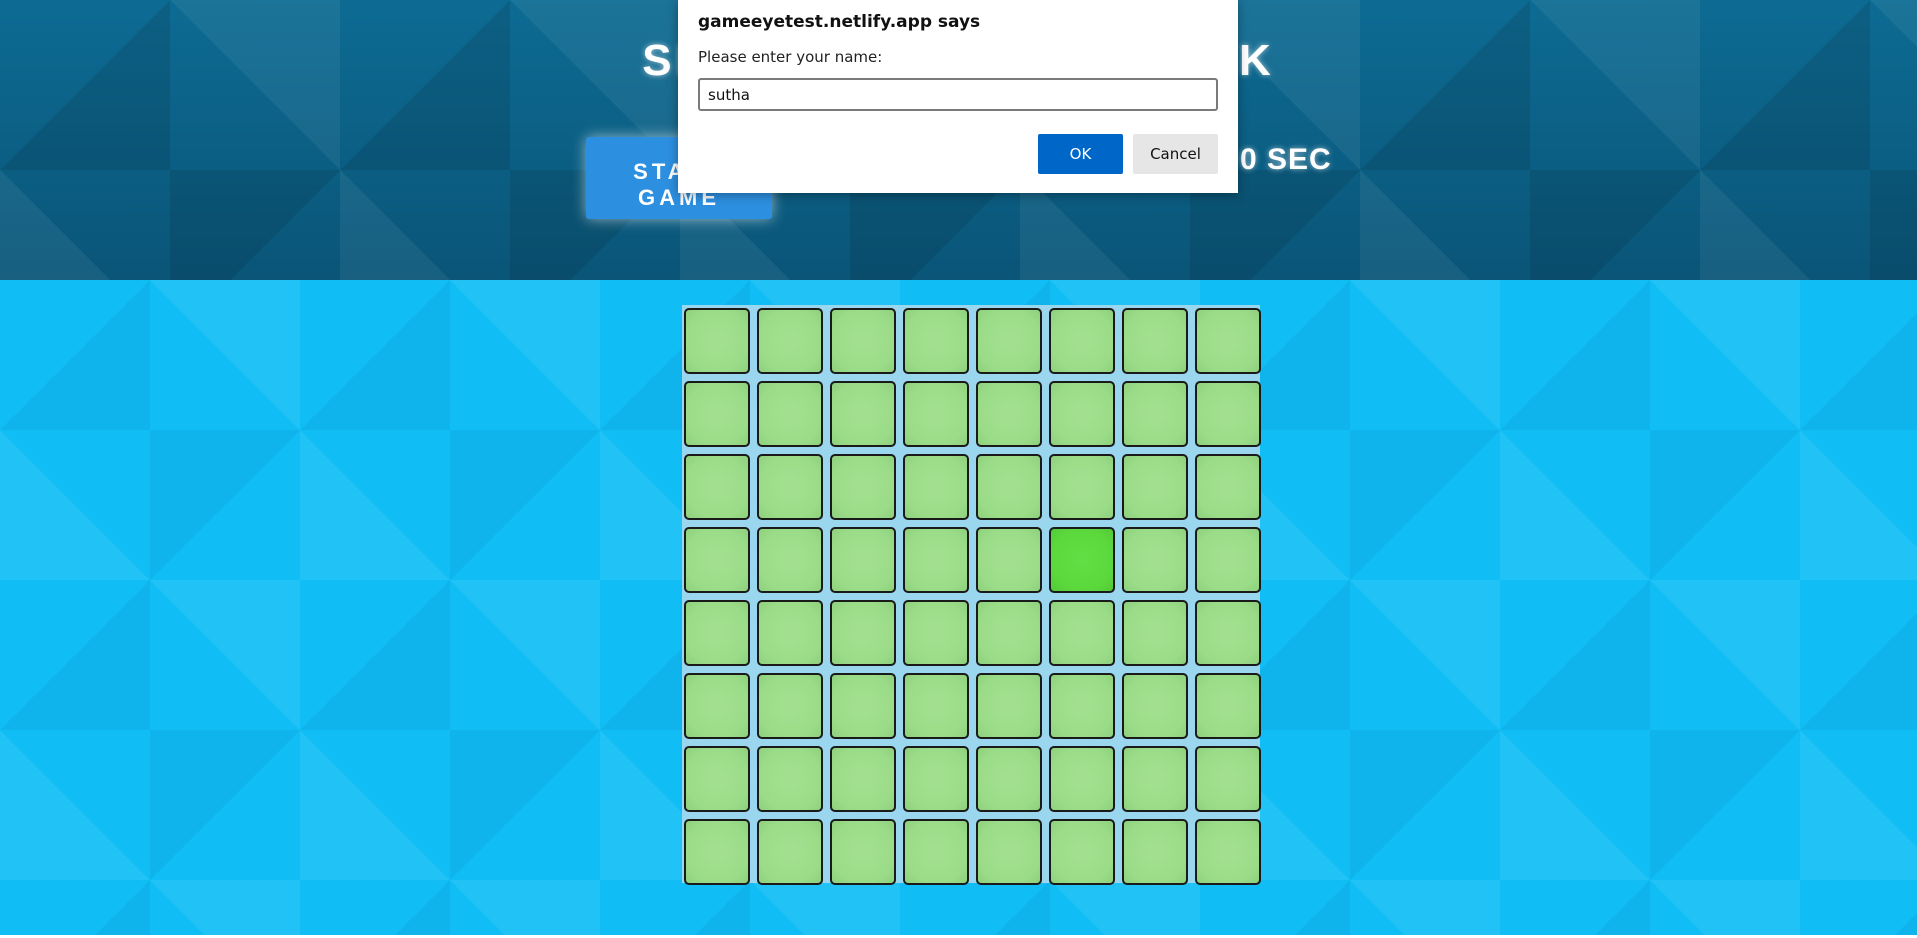 The image size is (1917, 938). I want to click on dialog-message: Please enter your name:, so click(790, 57).